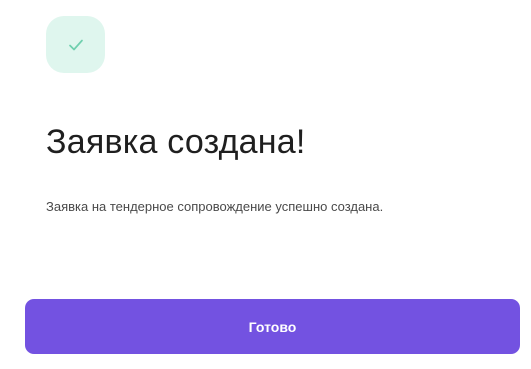  I want to click on success-badge, so click(75, 44).